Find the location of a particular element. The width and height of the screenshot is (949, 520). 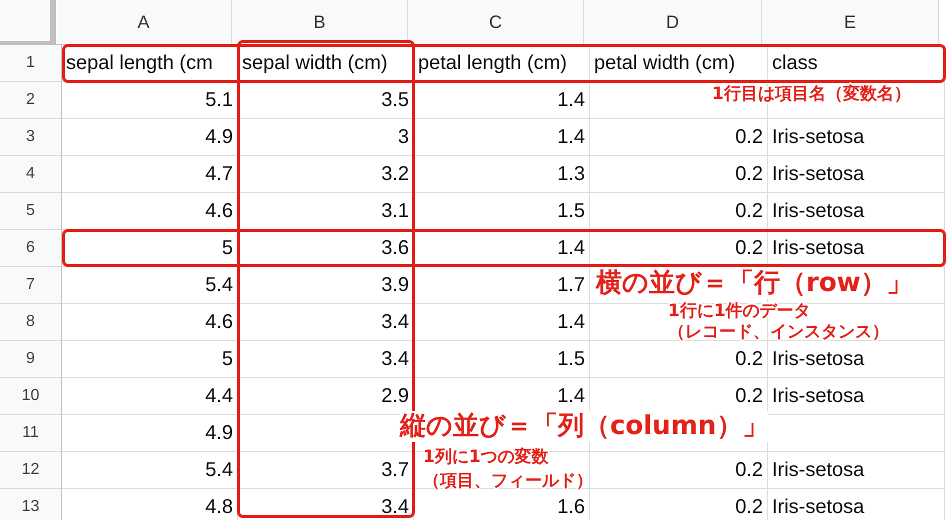

row-header: 8 is located at coordinates (31, 322).